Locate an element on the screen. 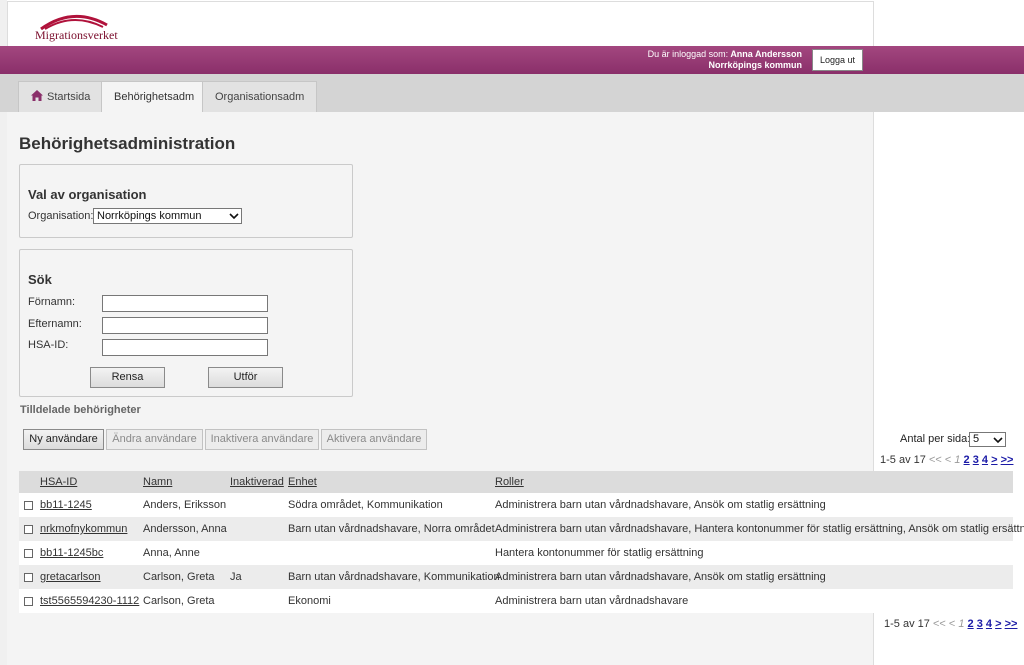 This screenshot has width=1024, height=665. org-label: Organisation: is located at coordinates (61, 216).